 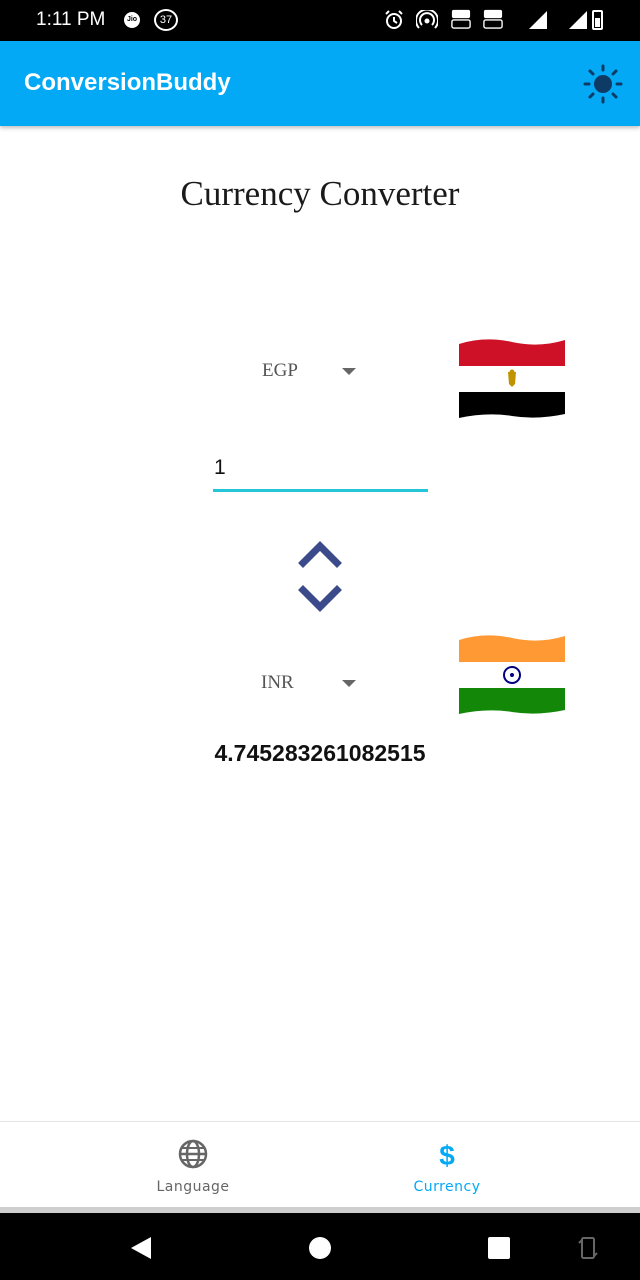 I want to click on egypt-flag-icon, so click(x=512, y=378).